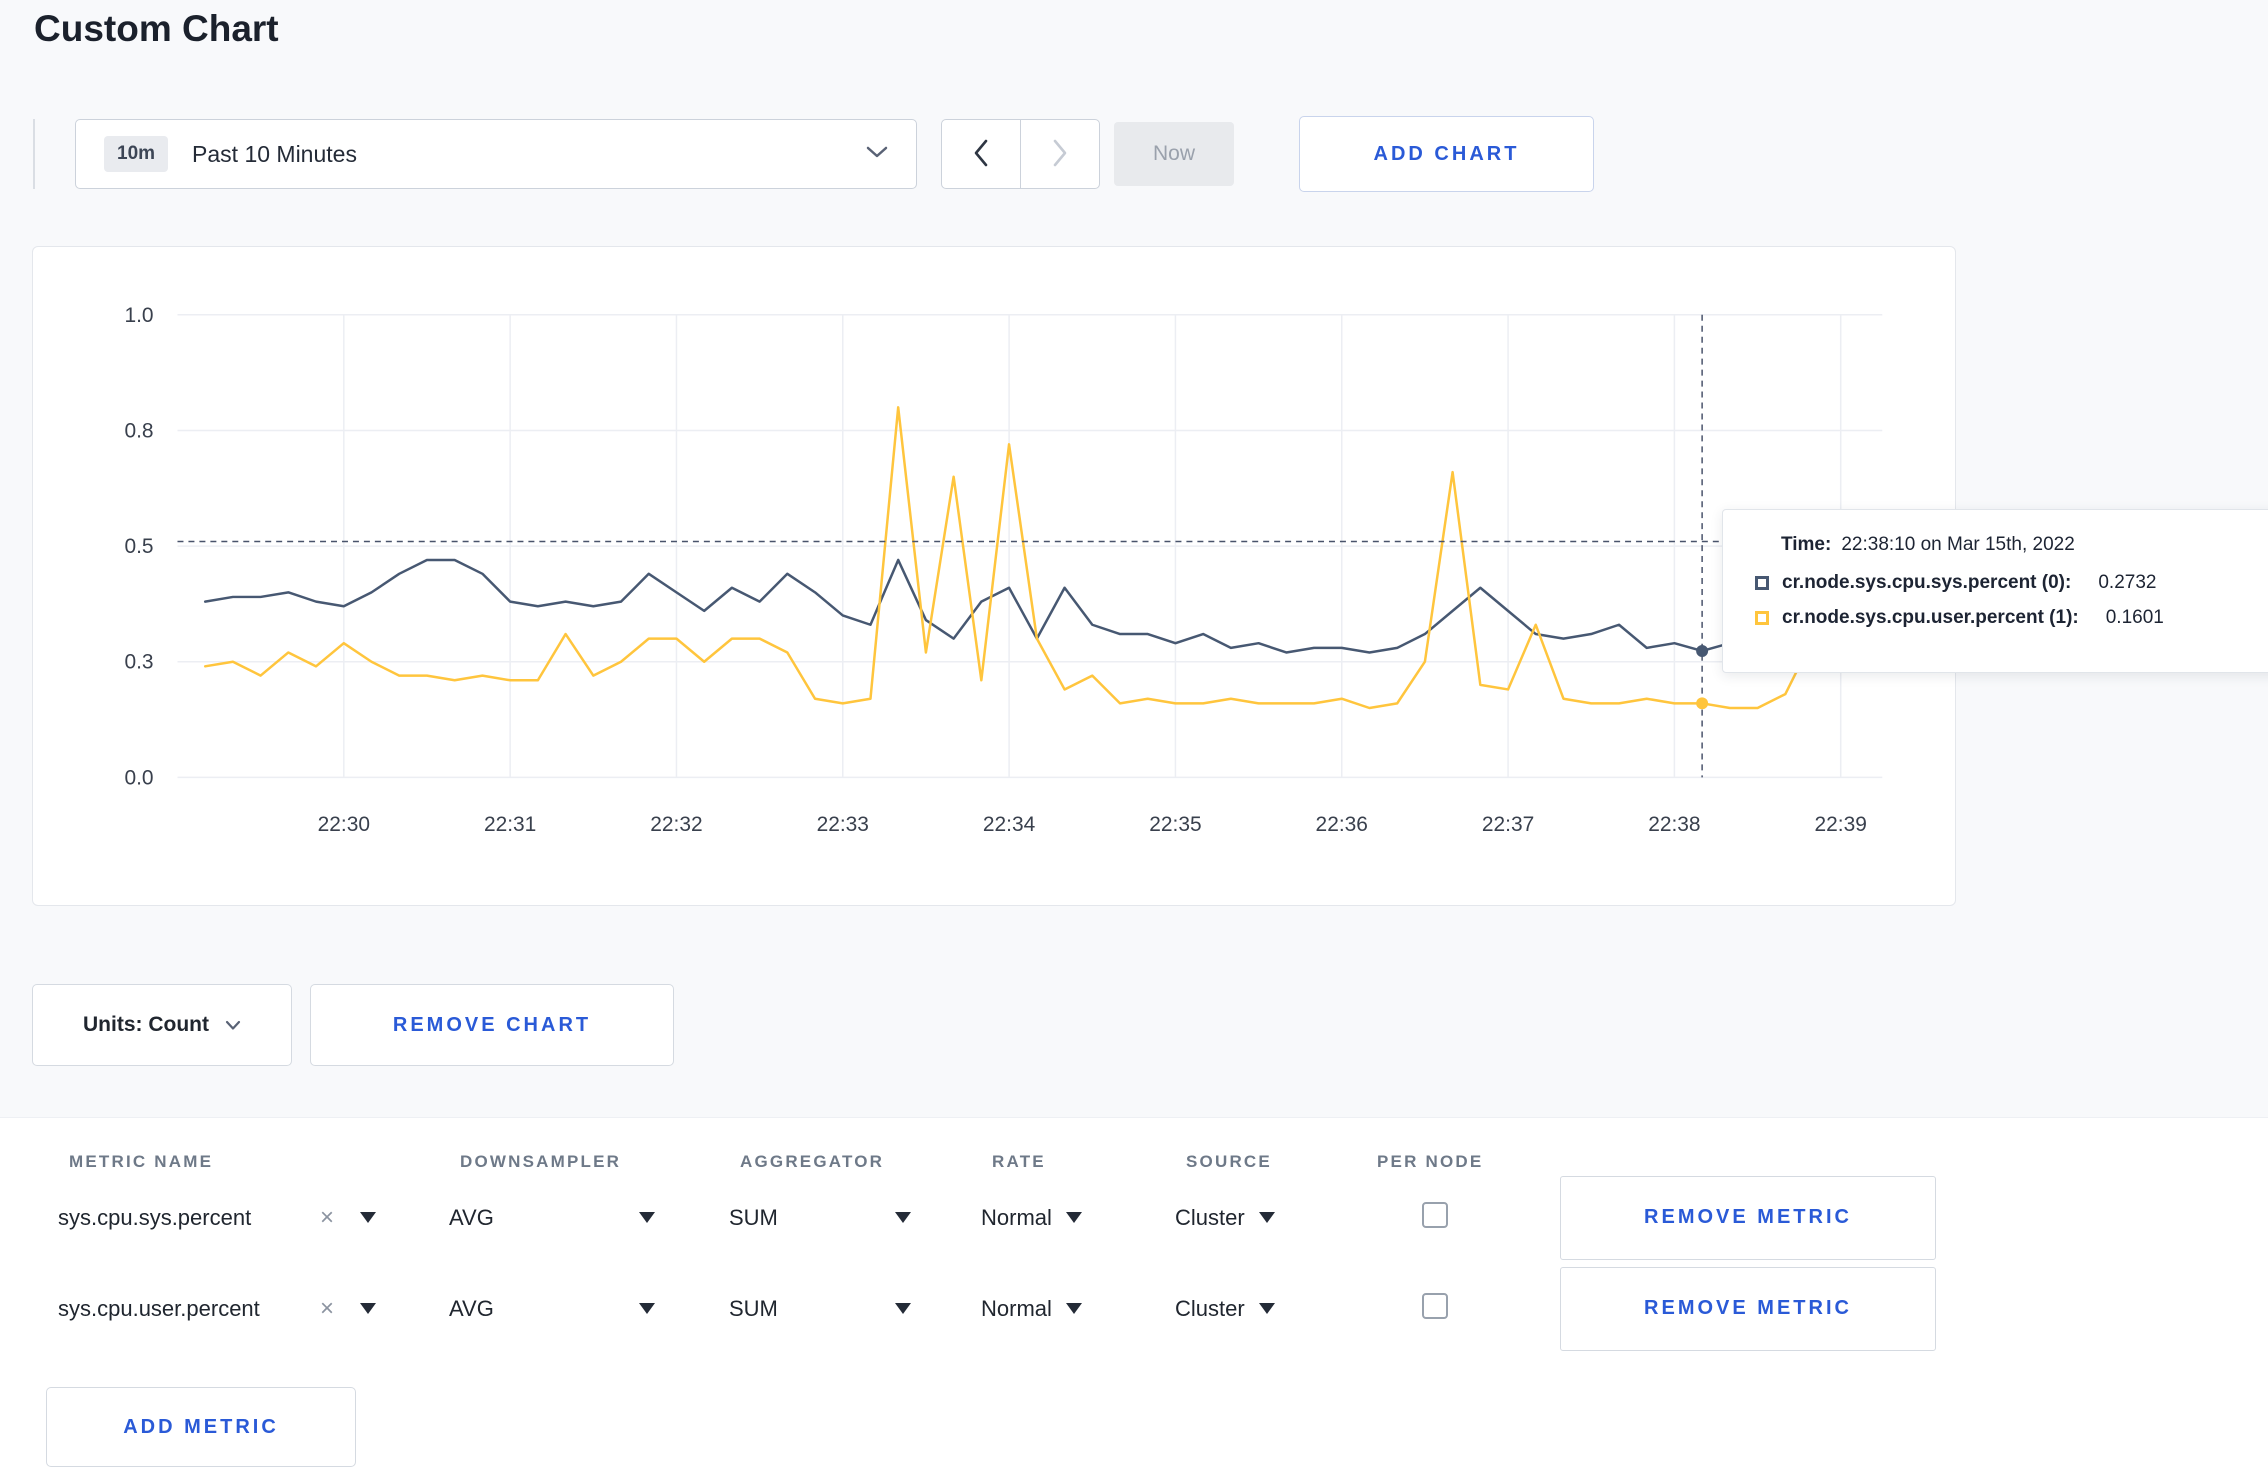 The width and height of the screenshot is (2268, 1478). I want to click on svg-text: 22:38, so click(1674, 824).